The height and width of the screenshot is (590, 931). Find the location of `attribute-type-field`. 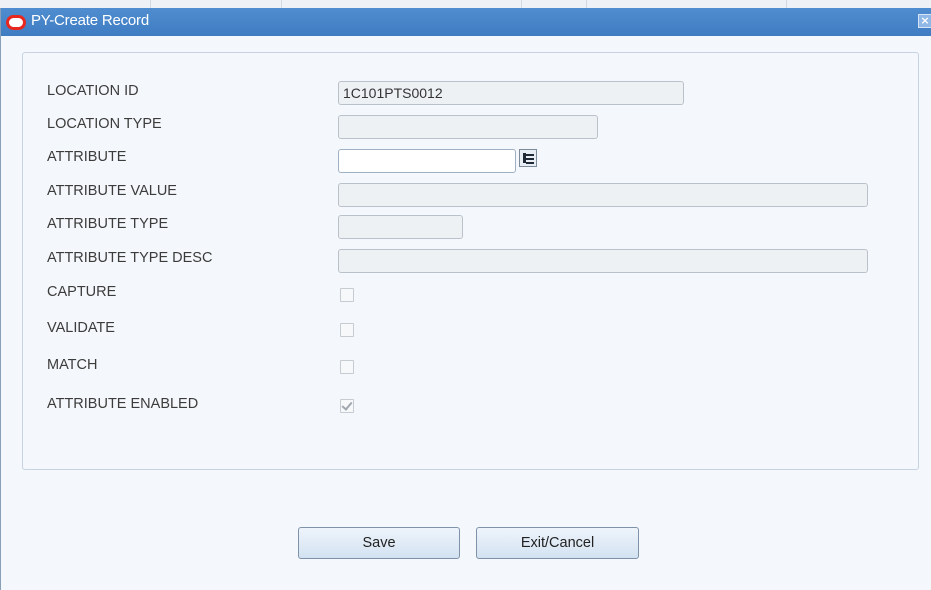

attribute-type-field is located at coordinates (400, 227).